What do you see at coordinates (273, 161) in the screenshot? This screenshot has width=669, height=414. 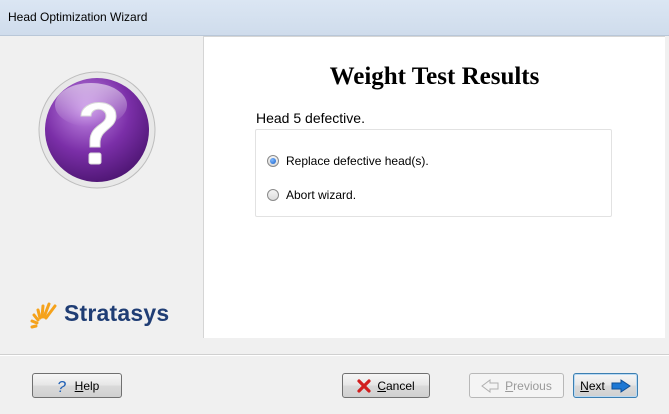 I see `radio-replace-heads` at bounding box center [273, 161].